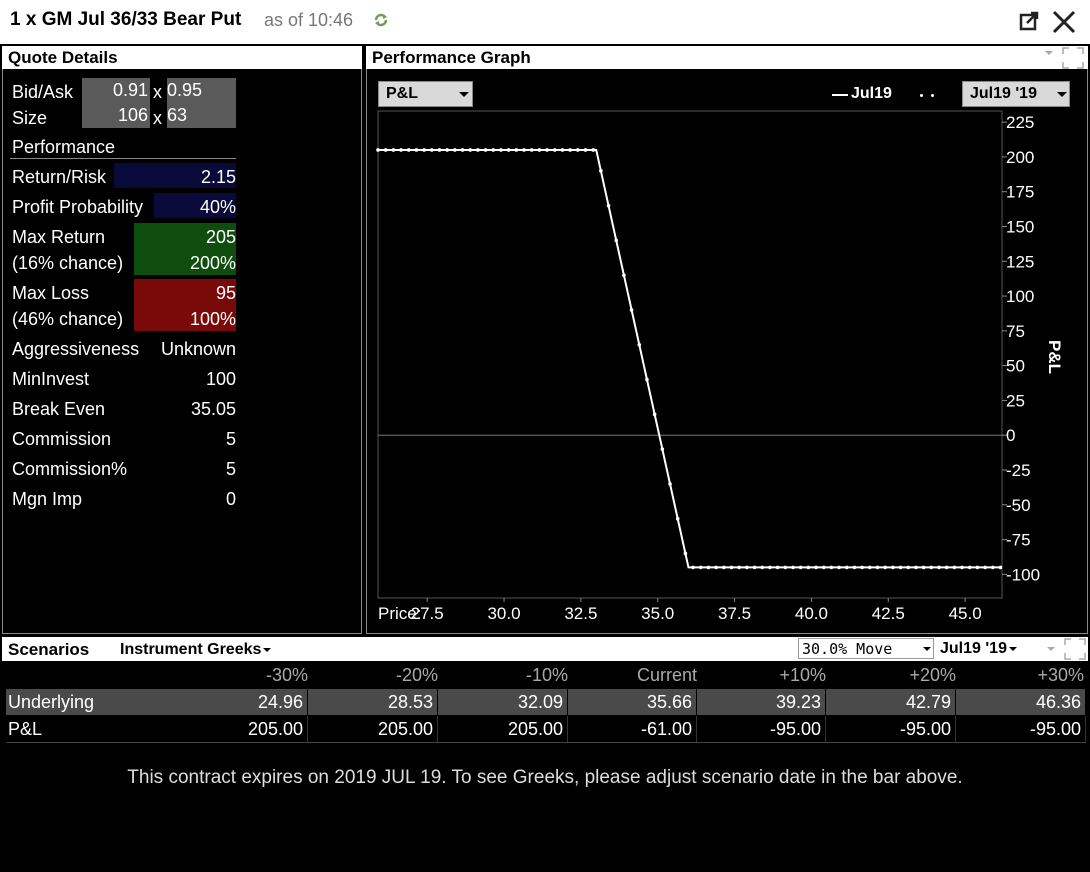  What do you see at coordinates (1054, 357) in the screenshot?
I see `y-axis-label: P&L` at bounding box center [1054, 357].